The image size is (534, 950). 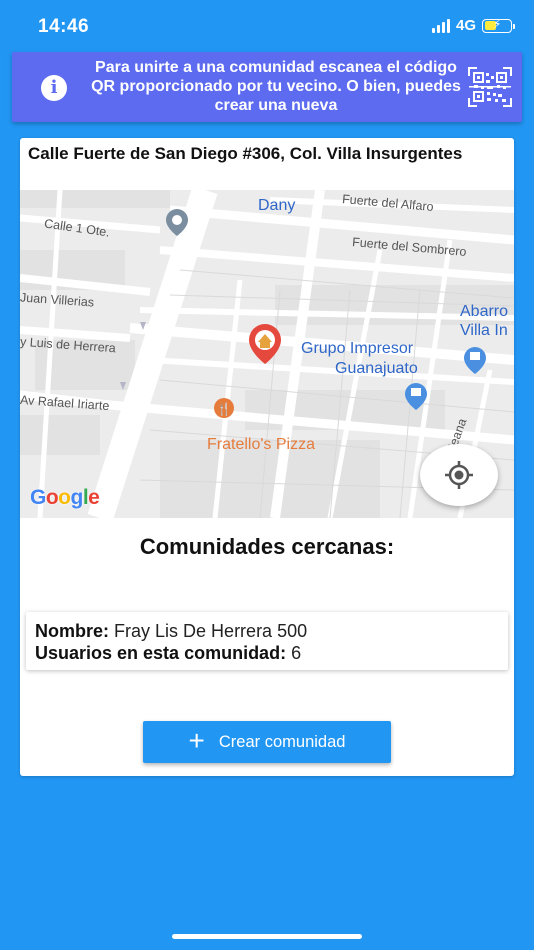 I want to click on community-users-row: Usuarios en esta comunidad: 6, so click(x=267, y=653).